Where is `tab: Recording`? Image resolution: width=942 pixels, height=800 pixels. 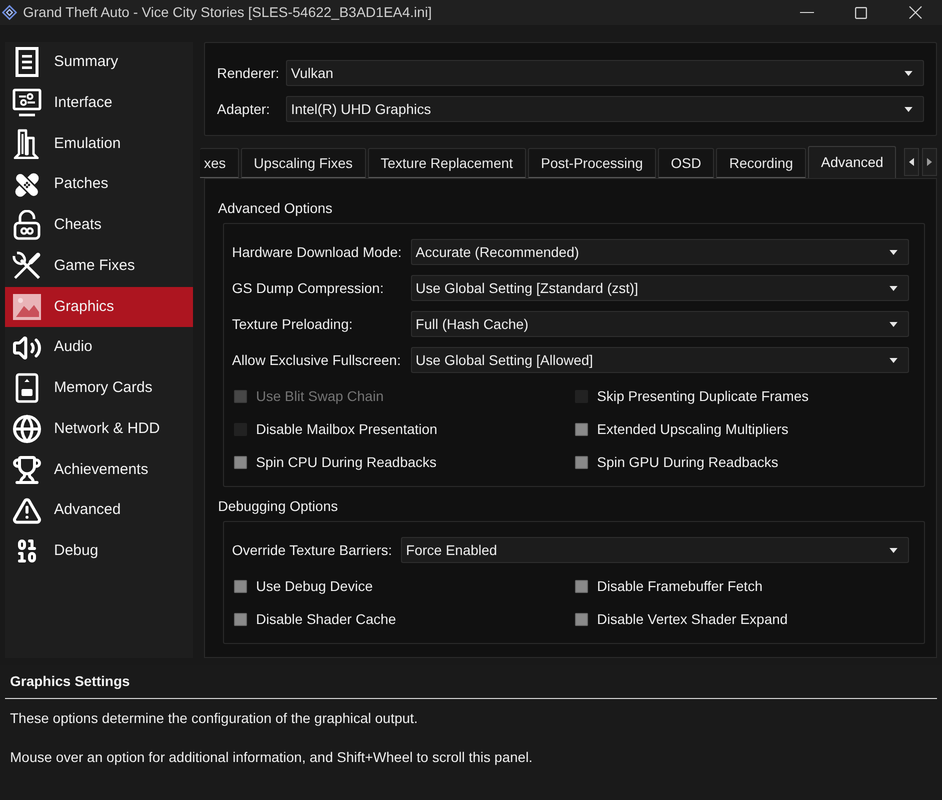 tab: Recording is located at coordinates (761, 163).